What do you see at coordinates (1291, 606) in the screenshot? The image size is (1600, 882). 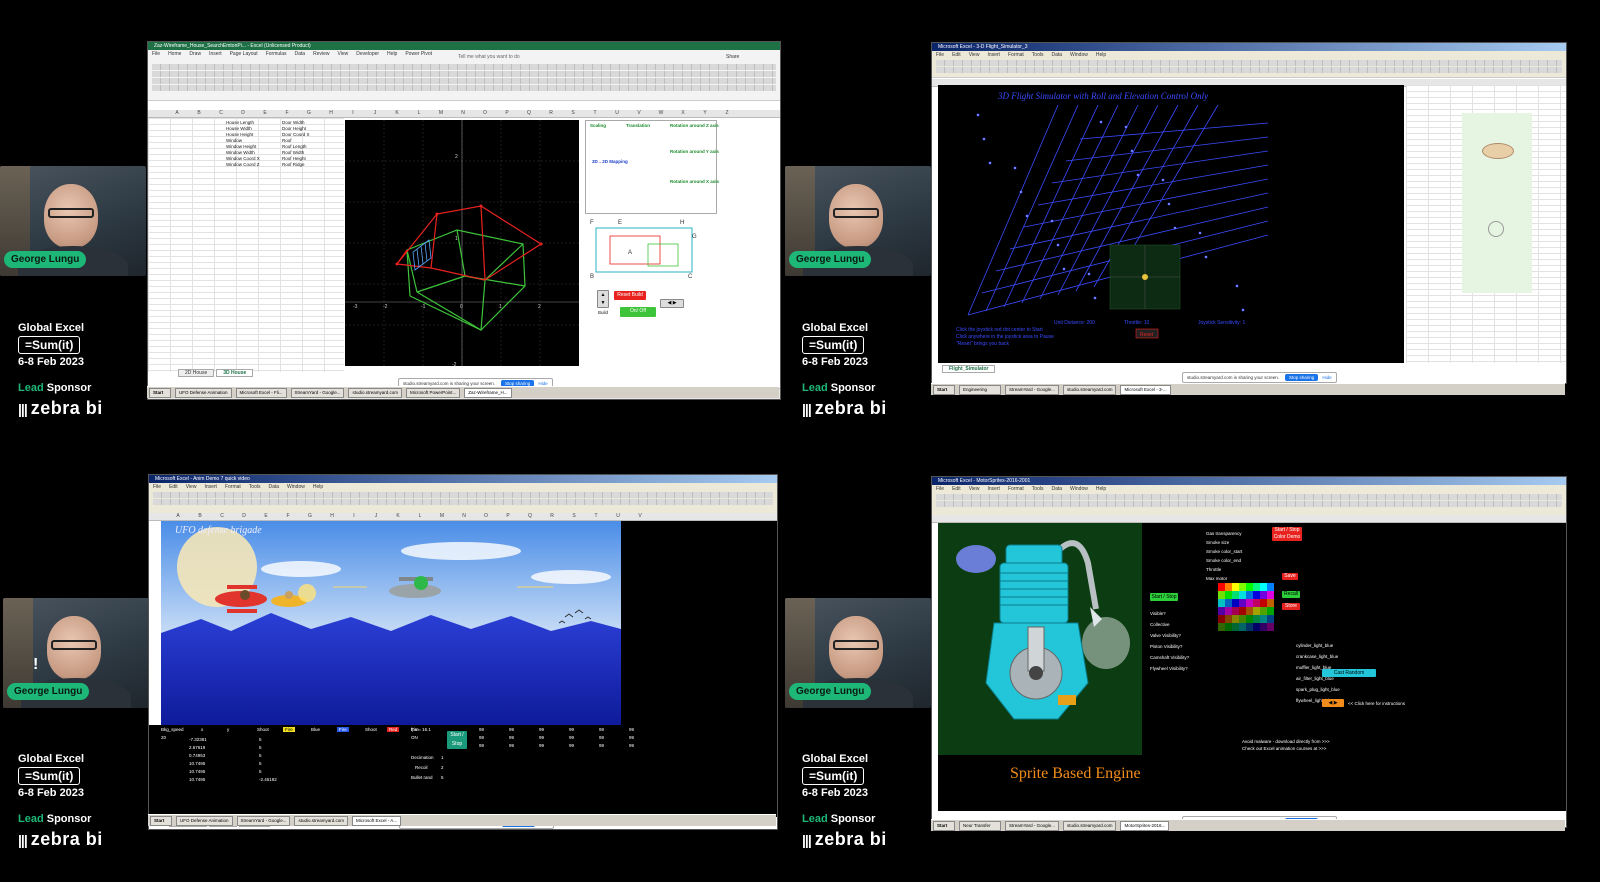 I see `store-button: Store` at bounding box center [1291, 606].